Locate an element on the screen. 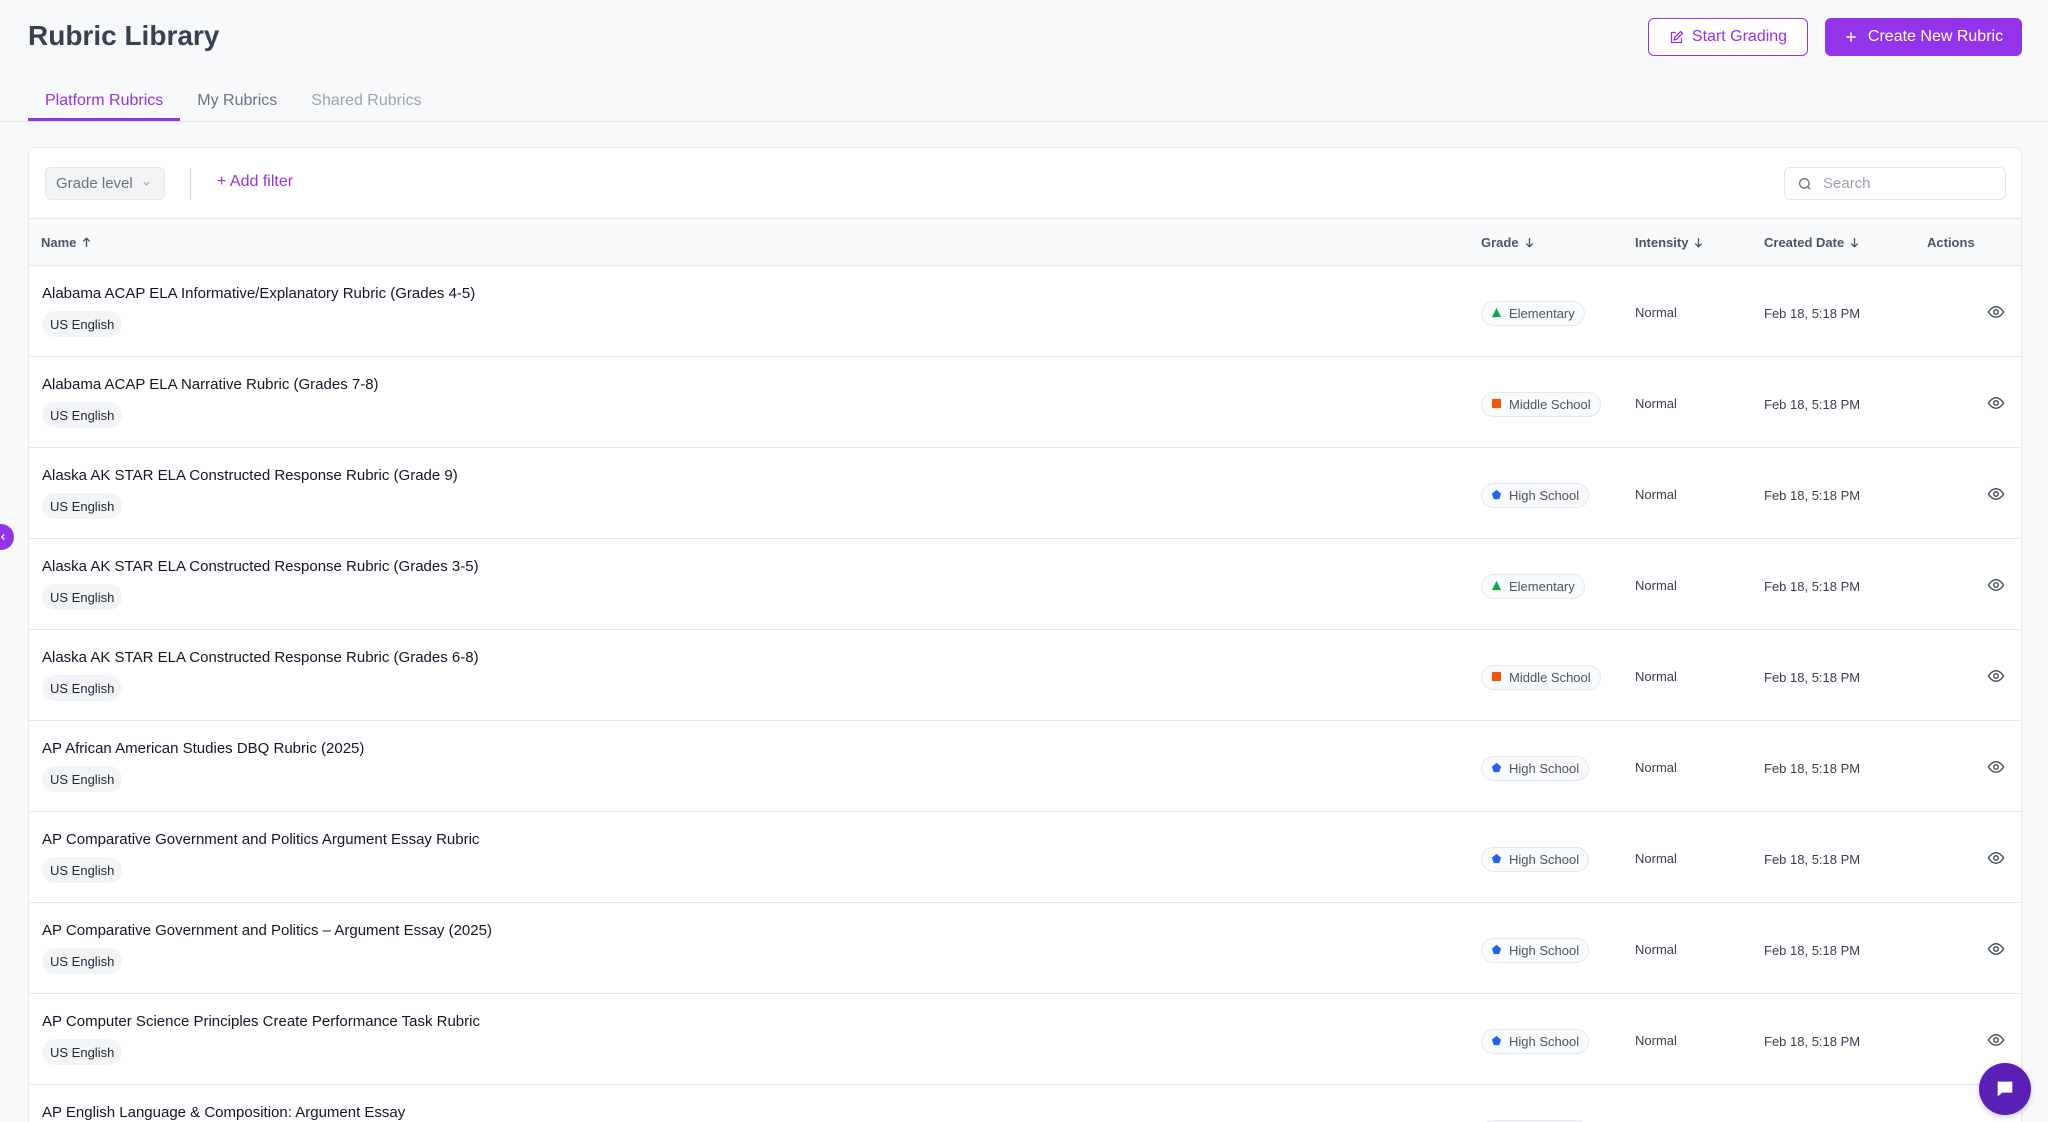  grade-level-label: Grade level is located at coordinates (94, 183).